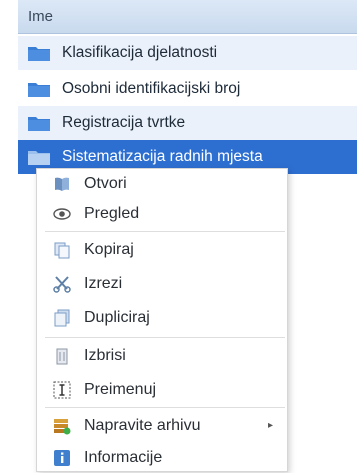 This screenshot has width=357, height=473. What do you see at coordinates (105, 355) in the screenshot?
I see `menu-item-label: Izbrisi` at bounding box center [105, 355].